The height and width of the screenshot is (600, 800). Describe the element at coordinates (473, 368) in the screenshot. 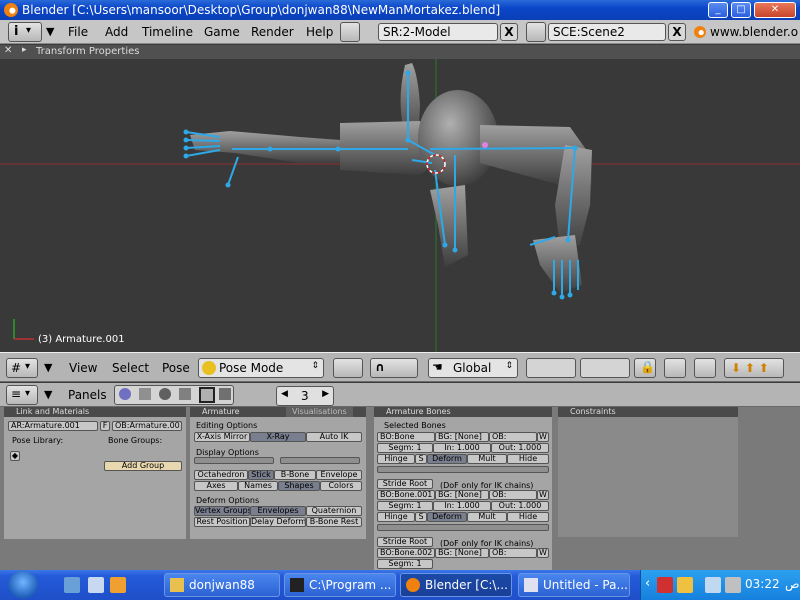

I see `orientation-selector: ☚ Global ⇕` at that location.